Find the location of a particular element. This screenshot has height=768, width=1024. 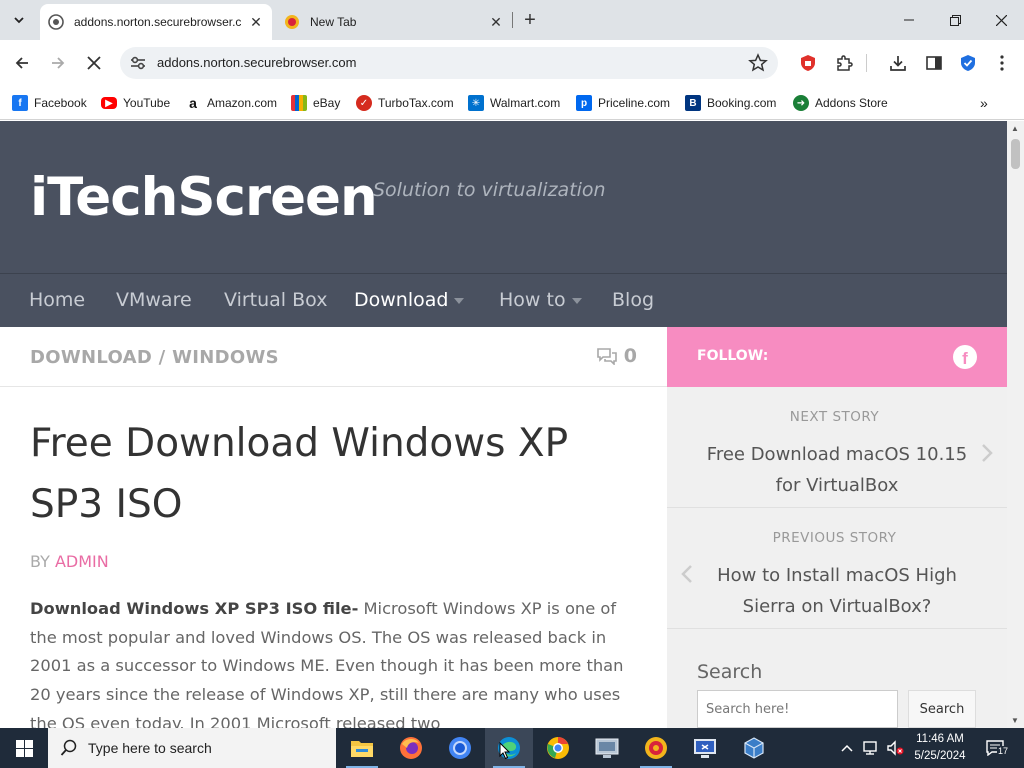

bookmark-label: Addons Store is located at coordinates (851, 103).